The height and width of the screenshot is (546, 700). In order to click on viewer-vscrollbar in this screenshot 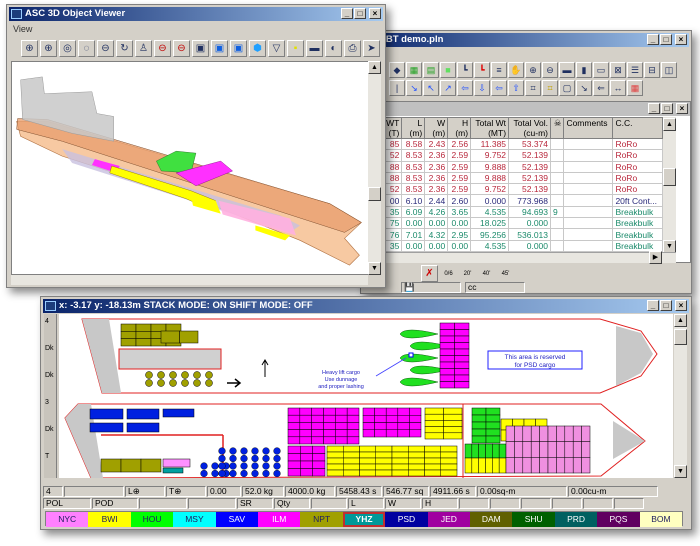, I will do `click(374, 168)`.